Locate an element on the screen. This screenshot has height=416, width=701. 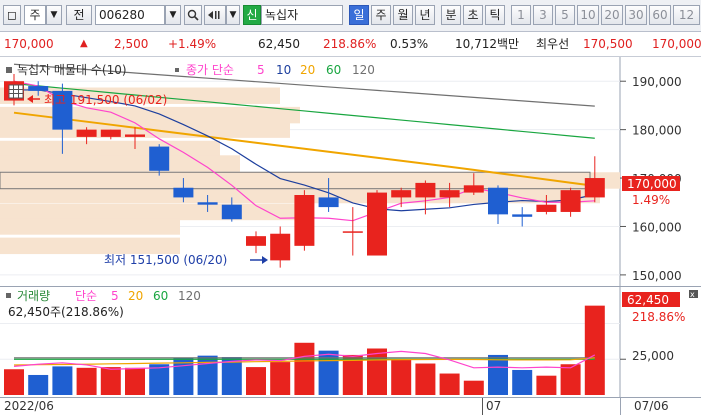
code-dropdown-icon: ▼ is located at coordinates (173, 15).